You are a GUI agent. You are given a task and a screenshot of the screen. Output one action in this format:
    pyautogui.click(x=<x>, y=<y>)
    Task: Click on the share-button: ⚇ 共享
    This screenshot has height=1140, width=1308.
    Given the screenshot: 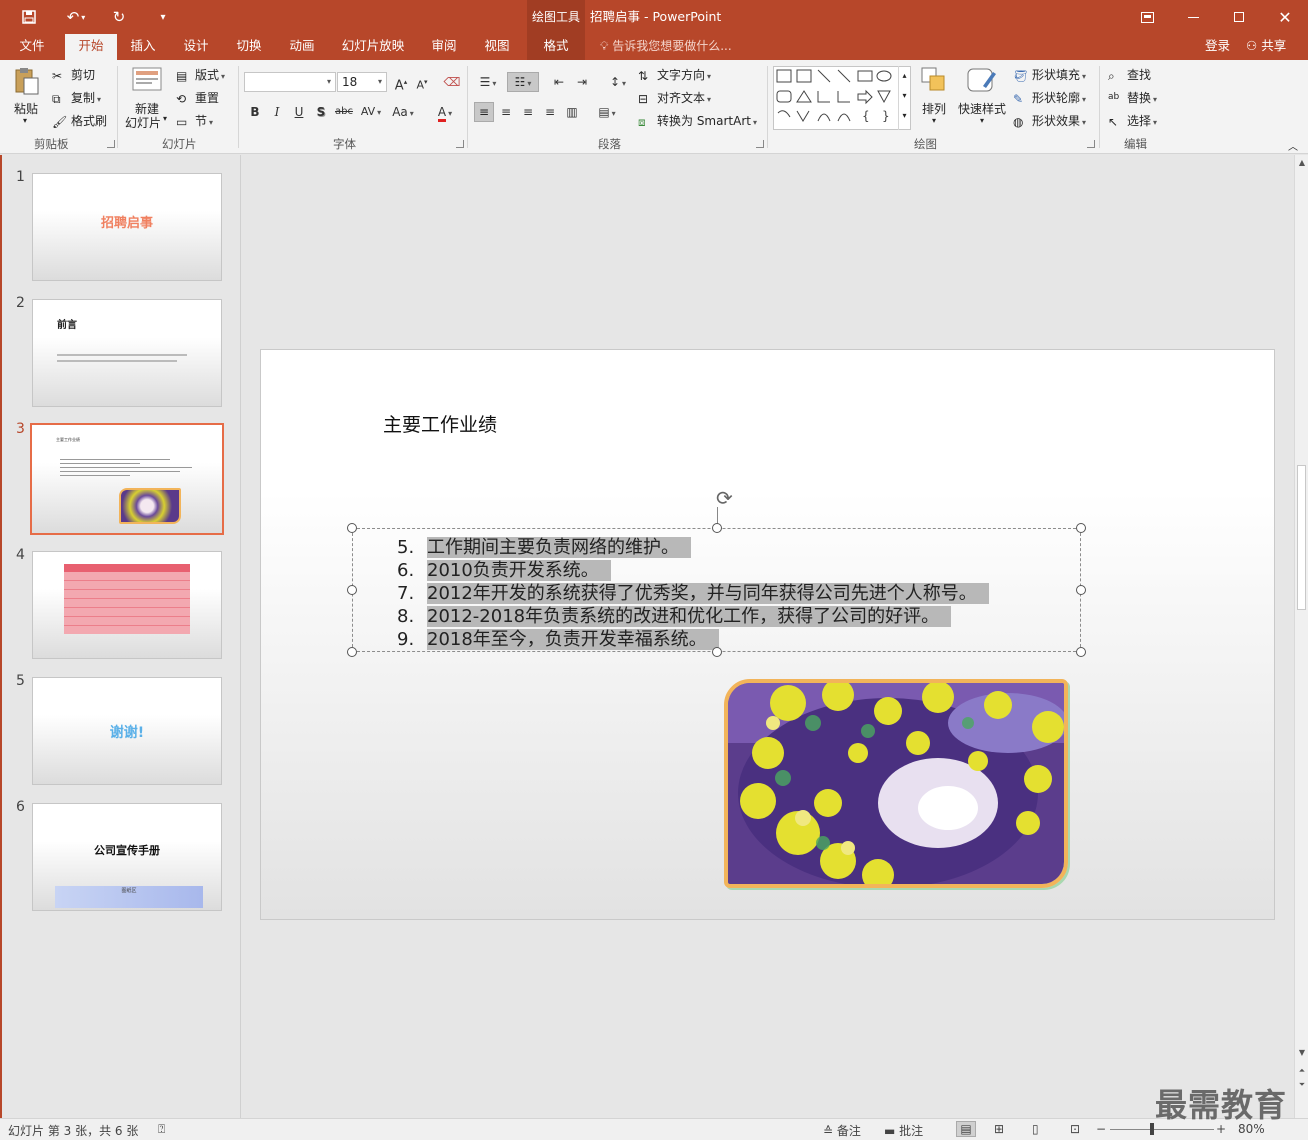 What is the action you would take?
    pyautogui.click(x=1266, y=46)
    